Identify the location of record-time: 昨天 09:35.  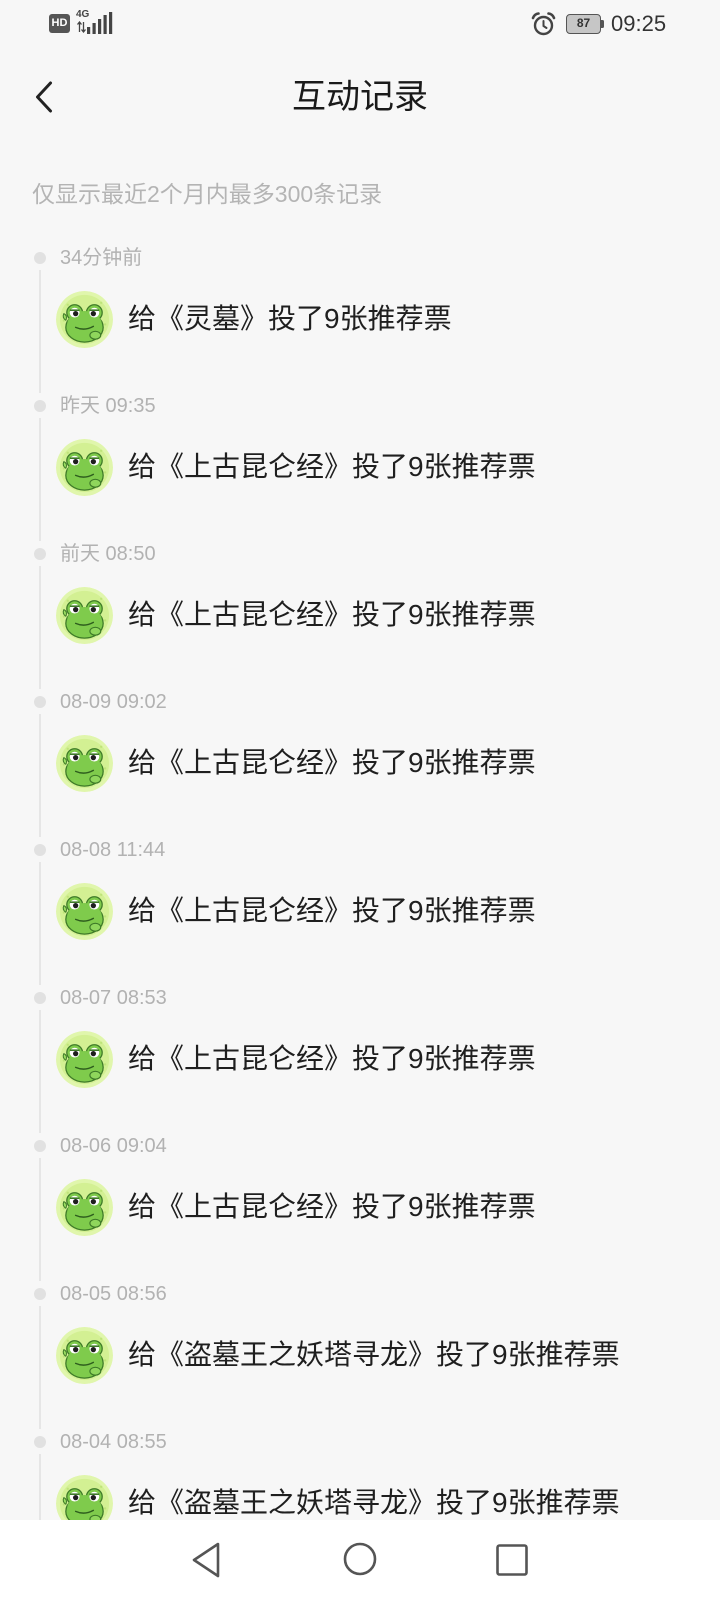
(108, 406).